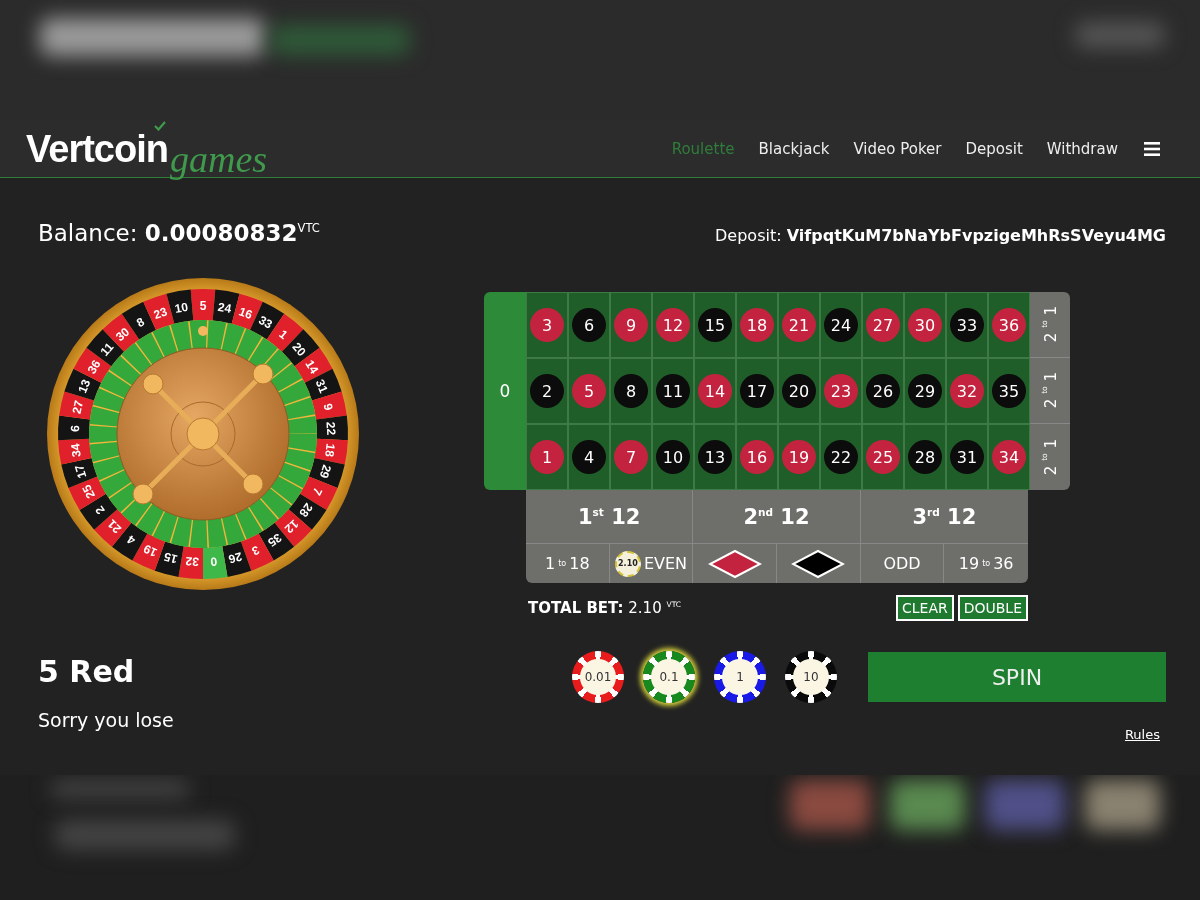 The height and width of the screenshot is (900, 1200). I want to click on number-chip: 32, so click(967, 391).